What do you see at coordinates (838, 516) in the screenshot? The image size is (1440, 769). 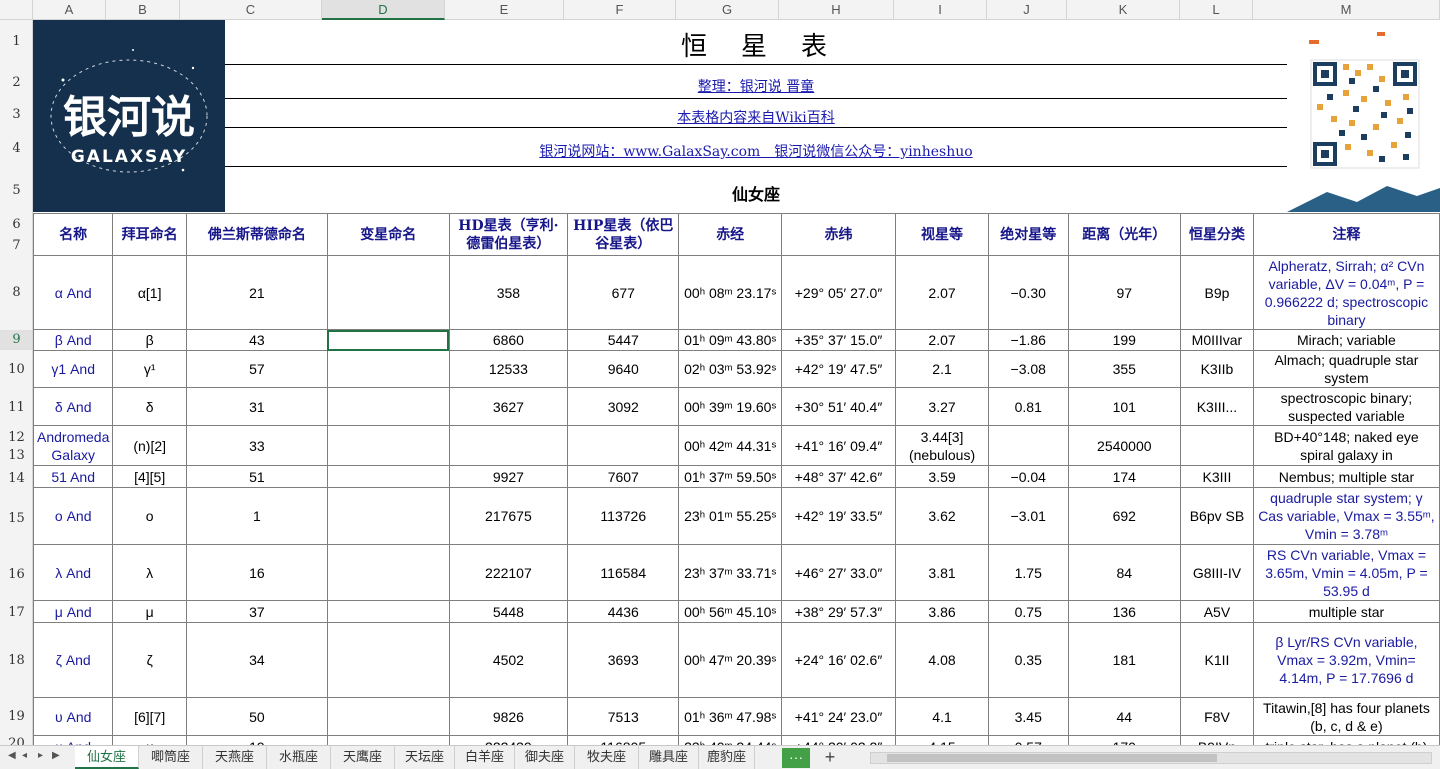 I see `cell-dec: +42° 19′ 33.5″` at bounding box center [838, 516].